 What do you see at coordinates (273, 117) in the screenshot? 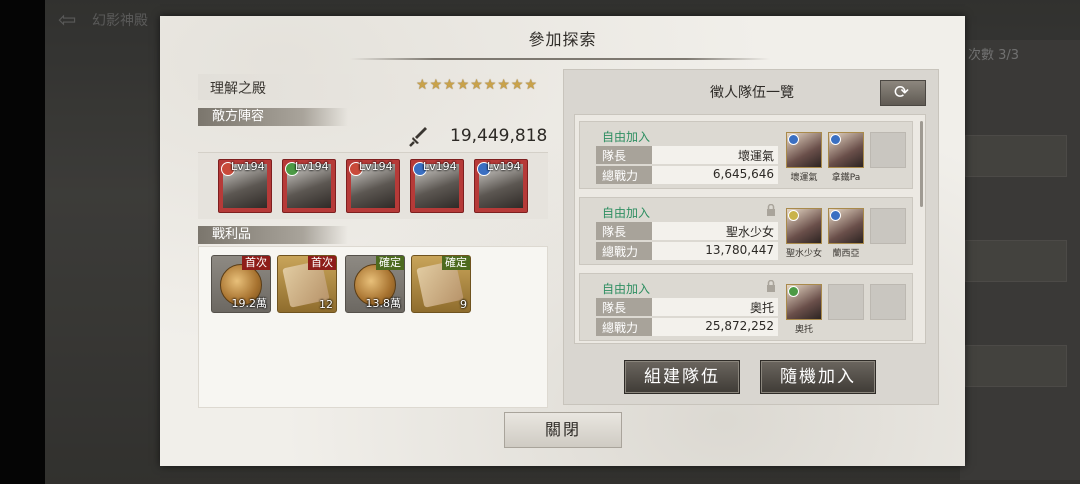
I see `enemy-lineup-header: 敵方陣容` at bounding box center [273, 117].